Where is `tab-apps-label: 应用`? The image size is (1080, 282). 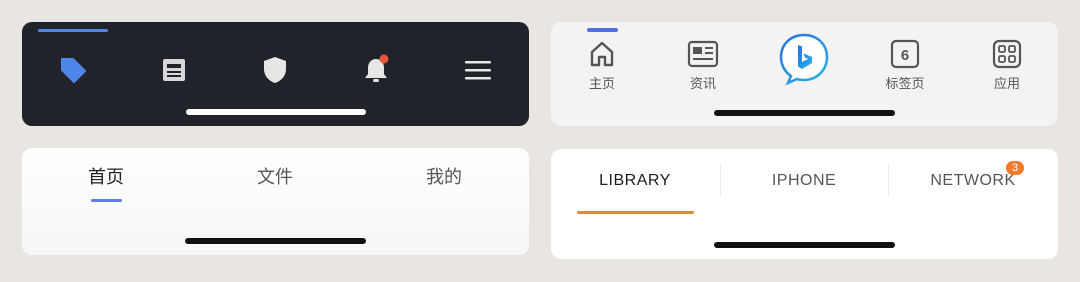
tab-apps-label: 应用 is located at coordinates (1006, 83).